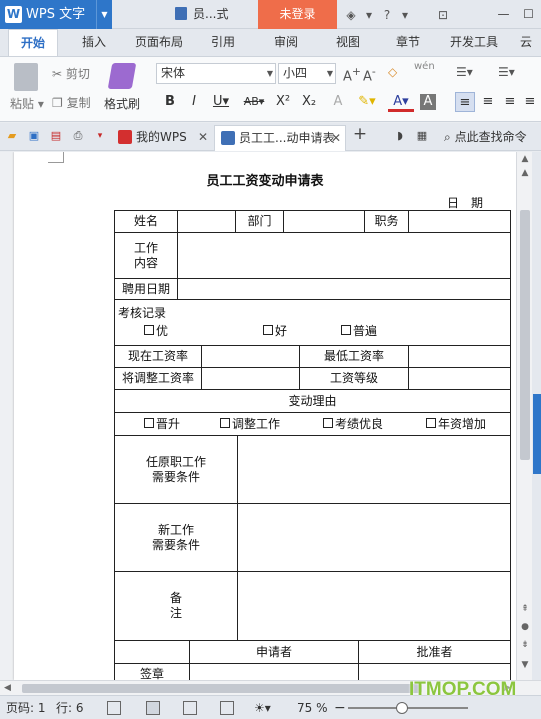 The image size is (541, 719). What do you see at coordinates (312, 707) in the screenshot?
I see `zoom-level: 75 %` at bounding box center [312, 707].